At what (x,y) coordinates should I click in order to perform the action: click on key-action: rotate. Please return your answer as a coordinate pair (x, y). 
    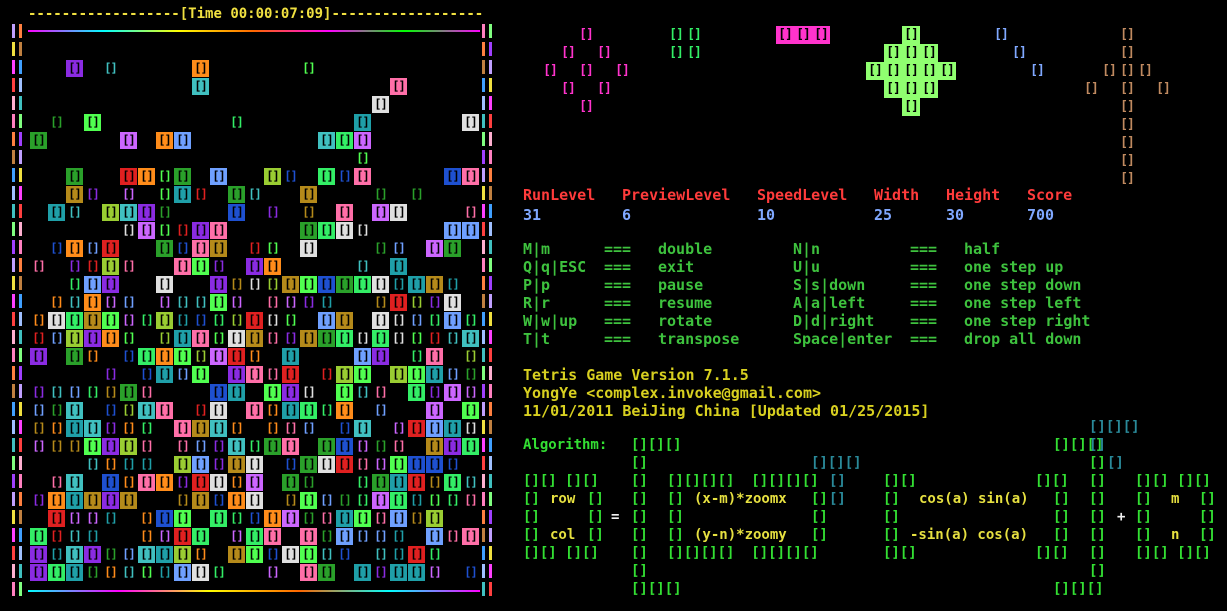
    Looking at the image, I should click on (685, 321).